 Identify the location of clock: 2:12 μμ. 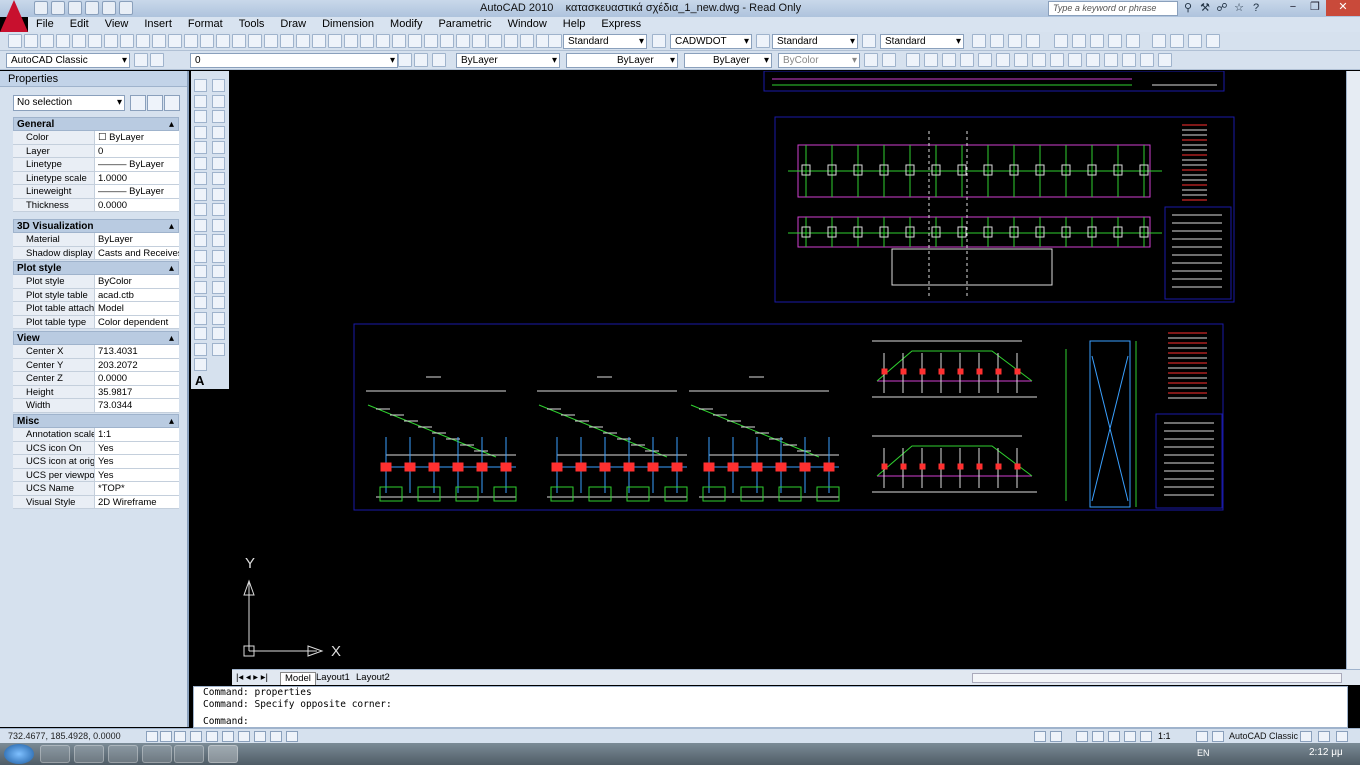
(1326, 752).